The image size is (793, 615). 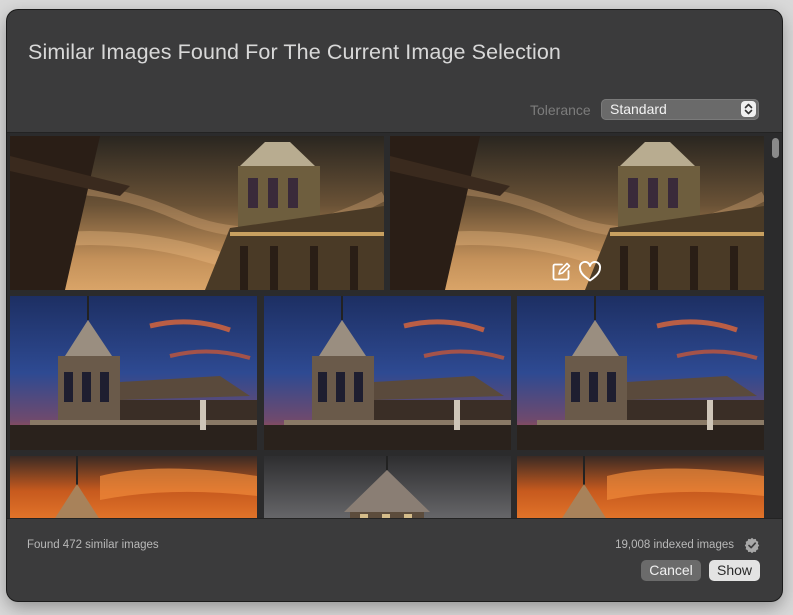 I want to click on scrollbar-thumb, so click(x=775, y=148).